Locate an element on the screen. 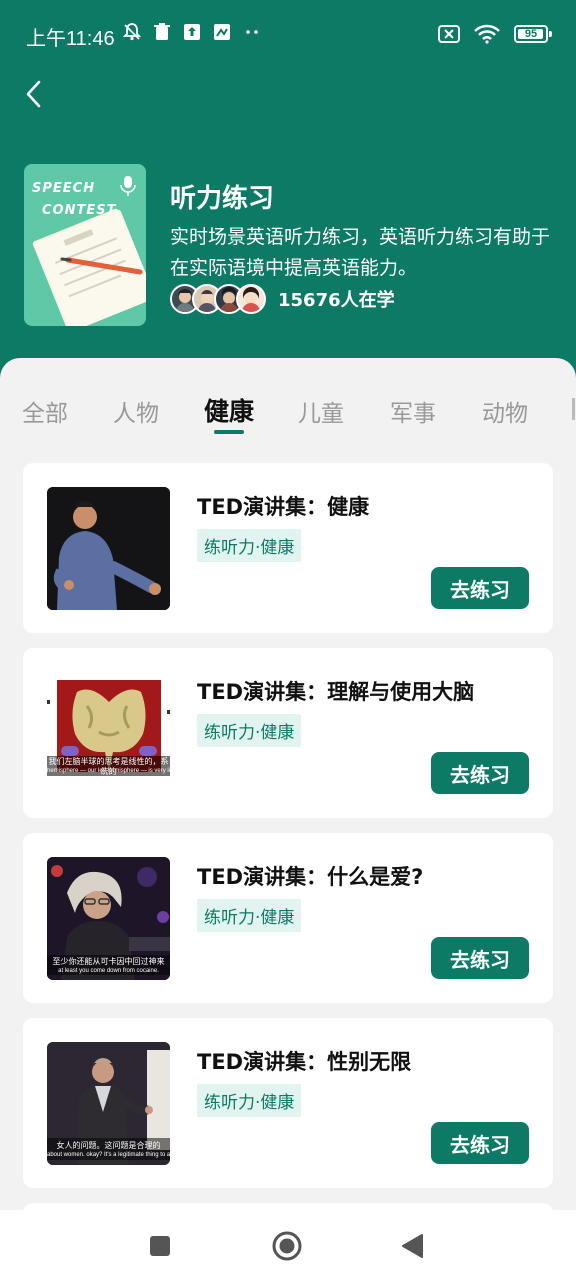 The height and width of the screenshot is (1280, 576). course-title: TED演讲集：什么是爱? is located at coordinates (310, 877).